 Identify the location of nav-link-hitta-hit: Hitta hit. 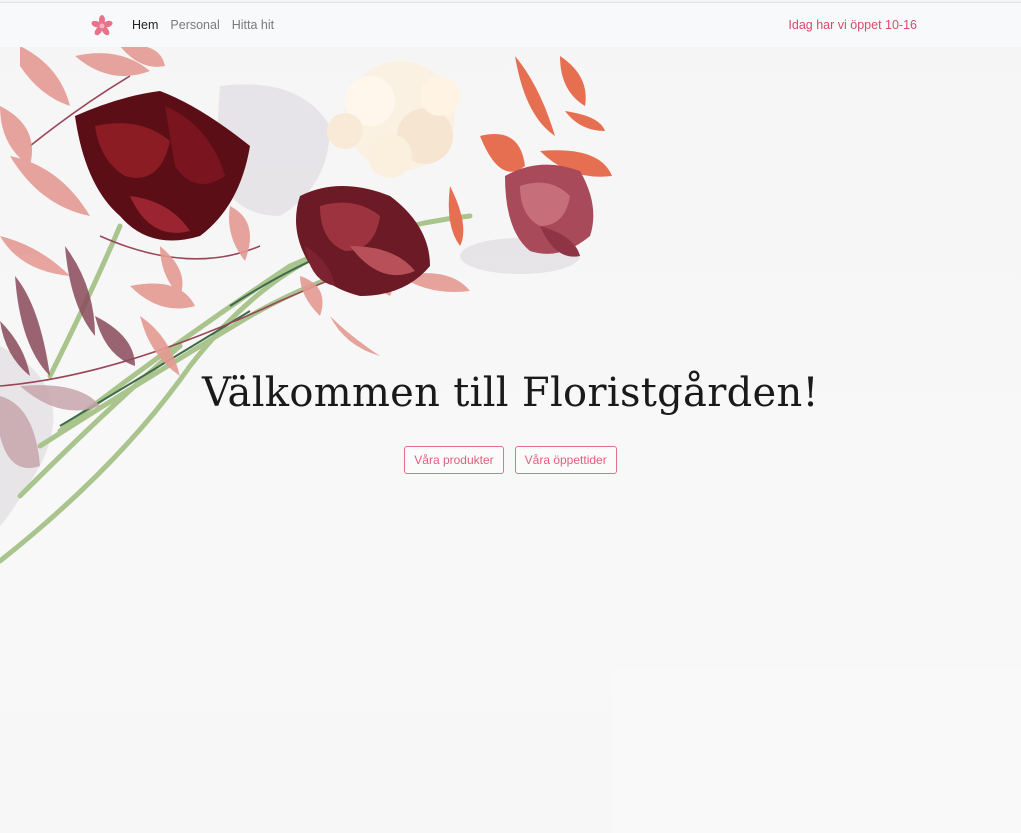
(253, 25).